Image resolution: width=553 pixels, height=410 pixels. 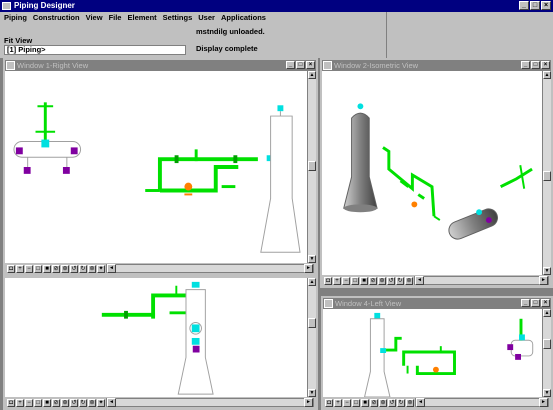 I want to click on menu-view: View, so click(x=94, y=17).